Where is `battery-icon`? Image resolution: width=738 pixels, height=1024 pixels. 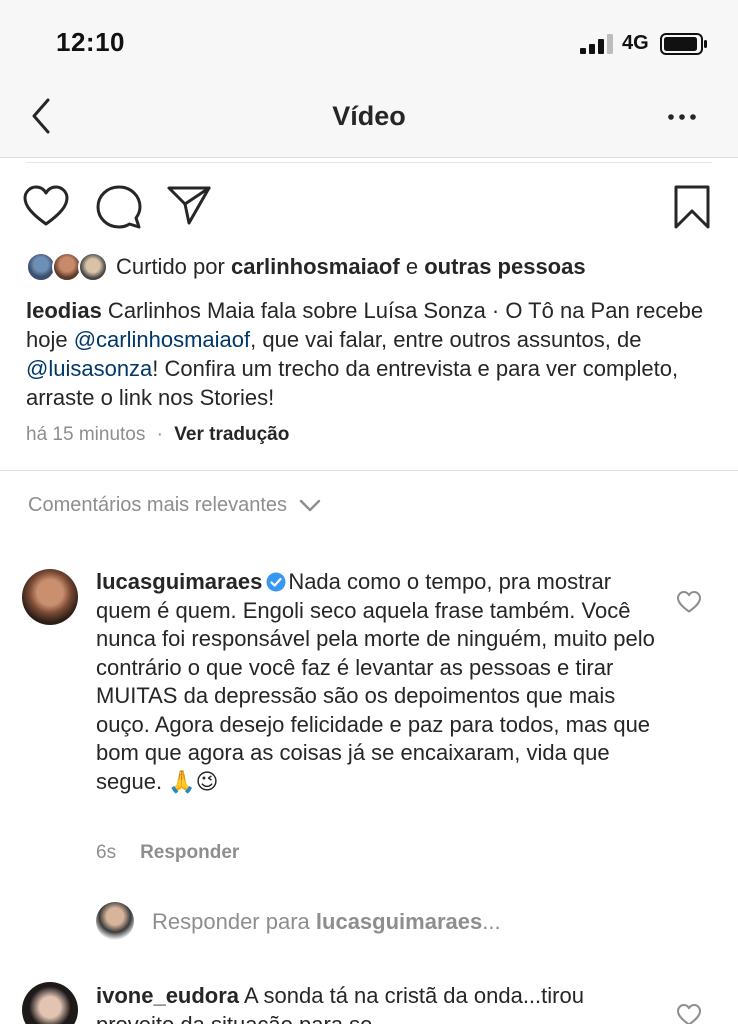 battery-icon is located at coordinates (683, 44).